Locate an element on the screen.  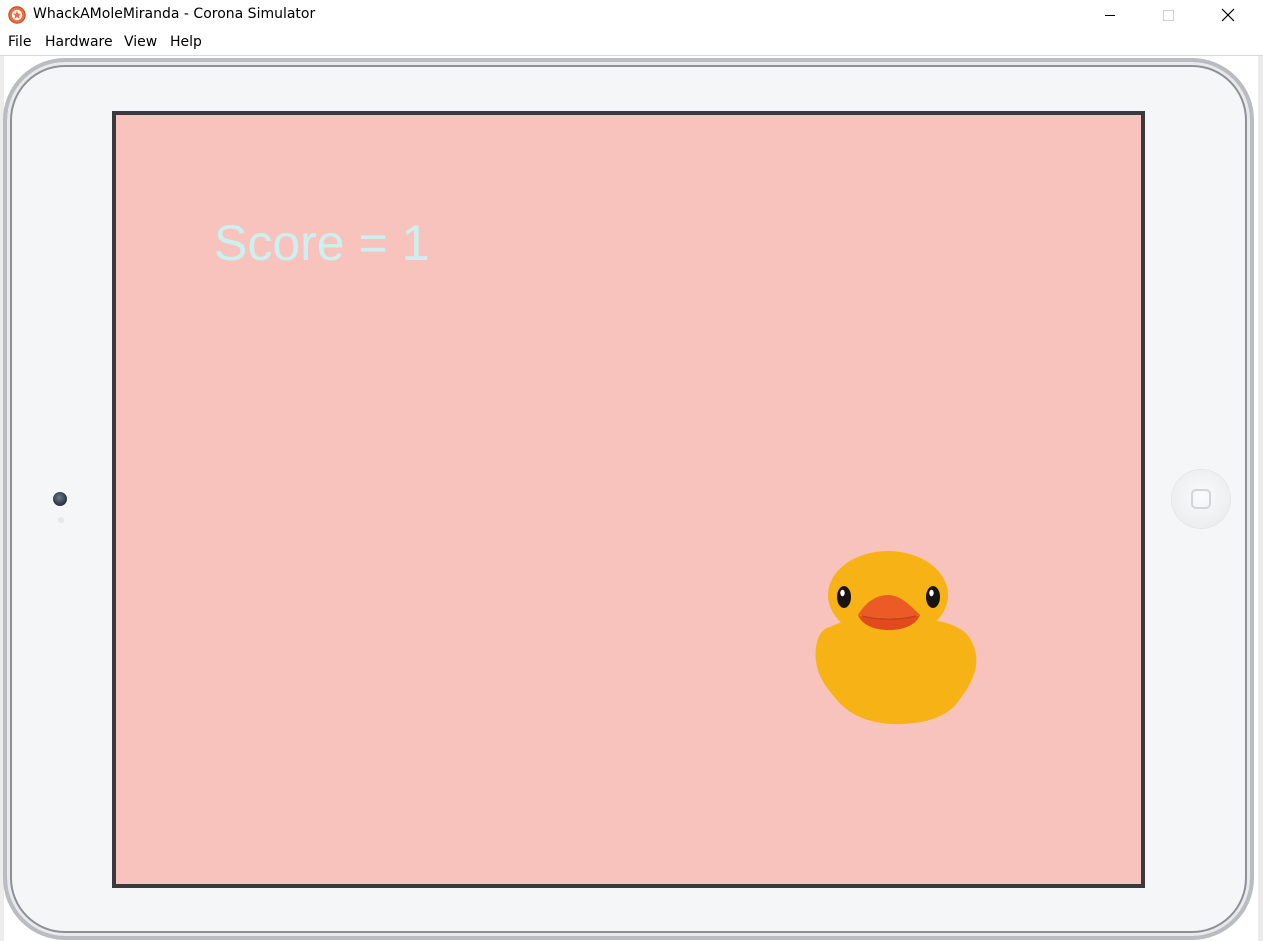
menu-hardware: Hardware is located at coordinates (79, 42).